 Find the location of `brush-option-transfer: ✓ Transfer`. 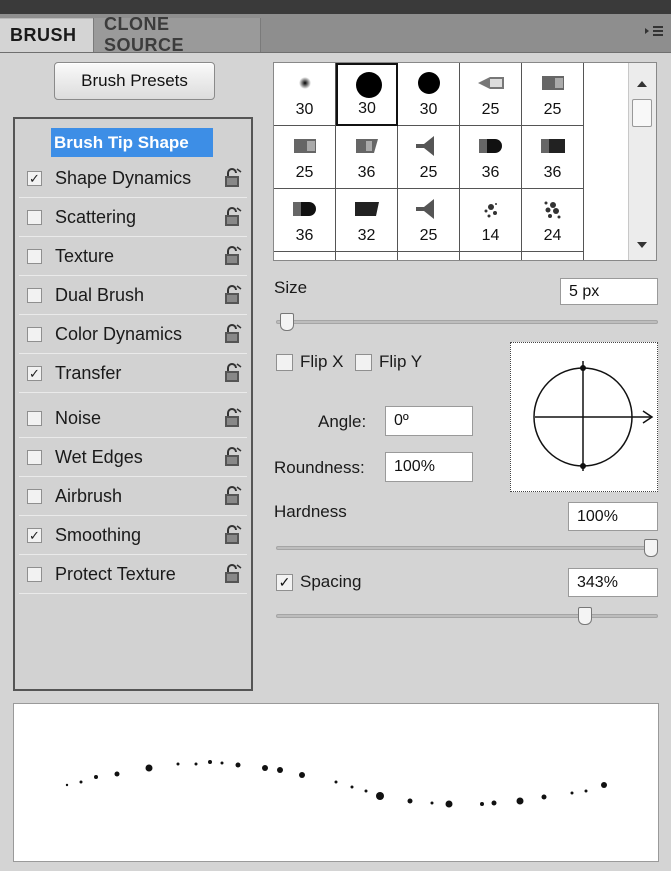

brush-option-transfer: ✓ Transfer is located at coordinates (133, 373).